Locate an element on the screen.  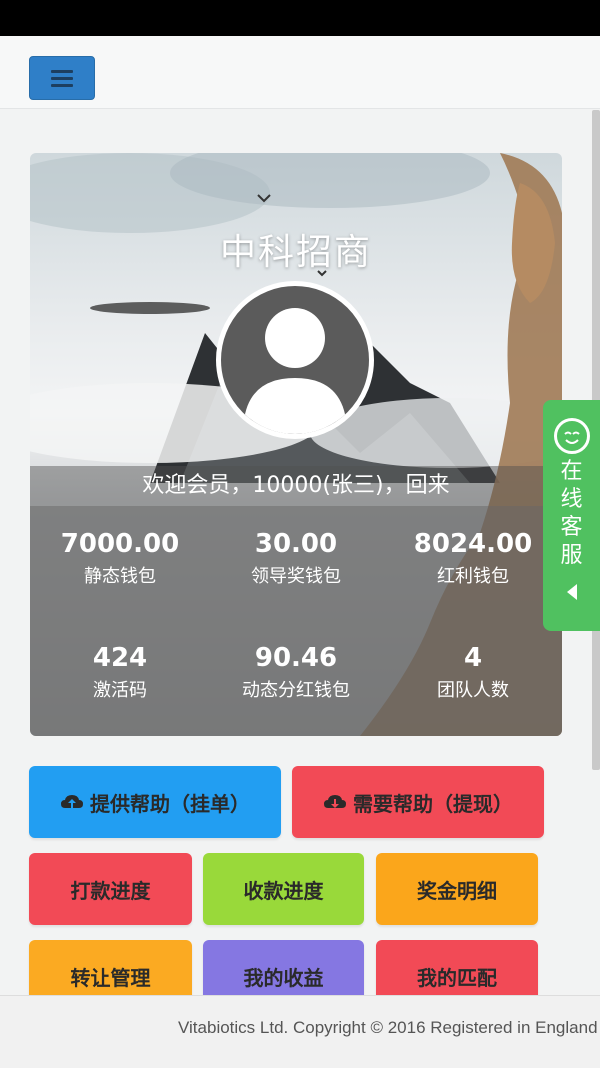
stat-dividend-wallet: 8024.00 红利钱包 is located at coordinates (472, 559).